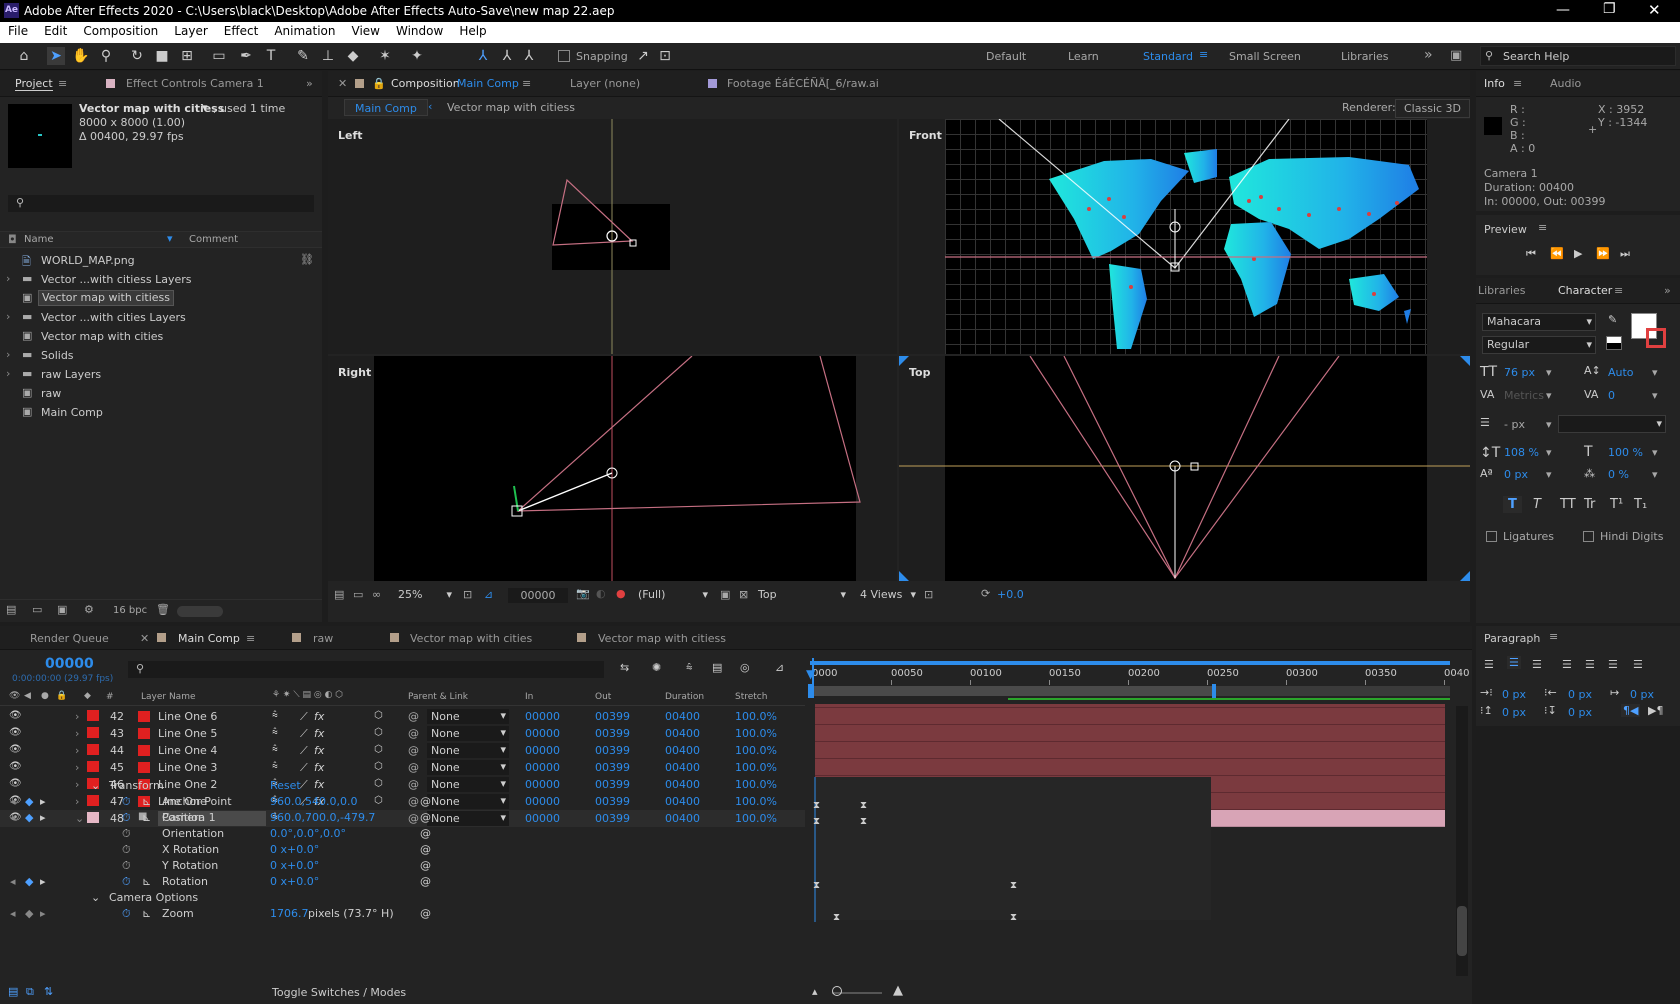 The width and height of the screenshot is (1680, 1004). Describe the element at coordinates (529, 56) in the screenshot. I see `view-axis-icon: ⅄` at that location.